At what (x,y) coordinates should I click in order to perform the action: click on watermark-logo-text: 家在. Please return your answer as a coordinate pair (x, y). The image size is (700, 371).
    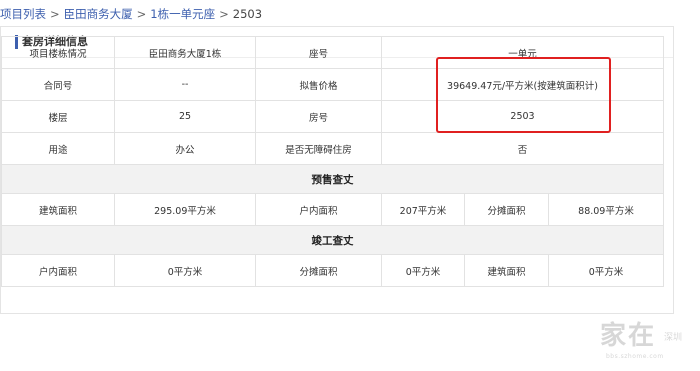
    Looking at the image, I should click on (628, 336).